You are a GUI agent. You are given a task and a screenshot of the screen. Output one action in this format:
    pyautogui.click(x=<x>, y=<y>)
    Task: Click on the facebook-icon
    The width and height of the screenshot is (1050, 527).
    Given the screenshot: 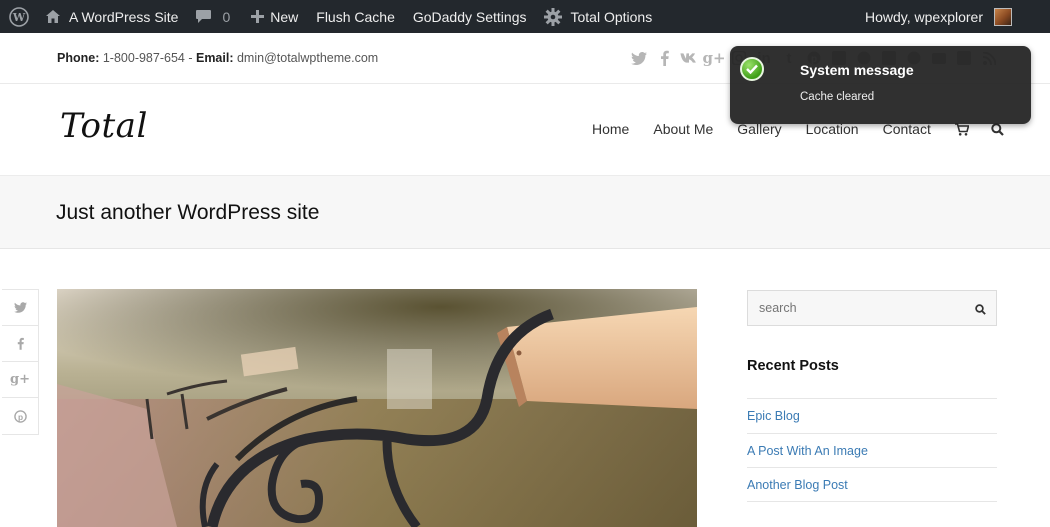 What is the action you would take?
    pyautogui.click(x=664, y=58)
    